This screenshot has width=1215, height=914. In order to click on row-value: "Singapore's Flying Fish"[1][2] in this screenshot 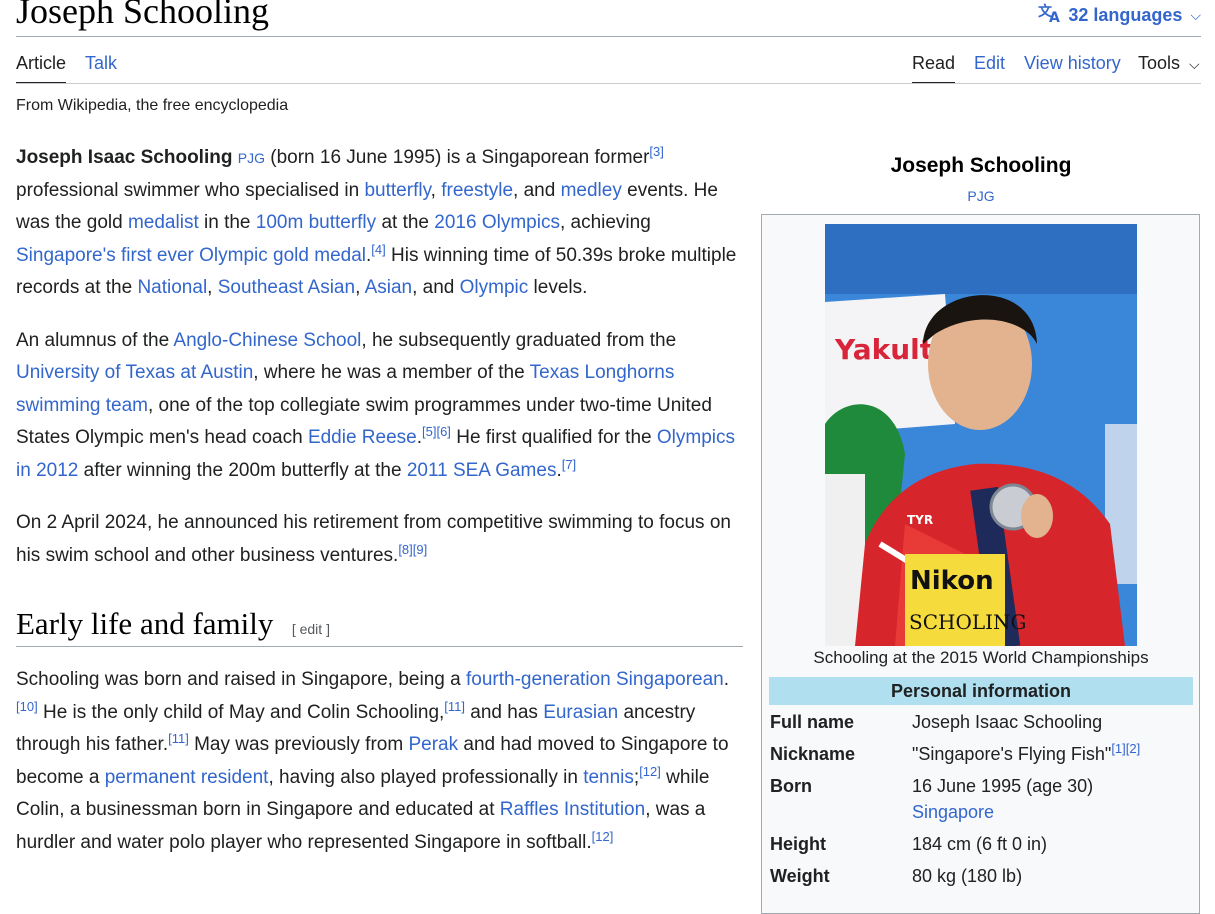, I will do `click(1052, 753)`.